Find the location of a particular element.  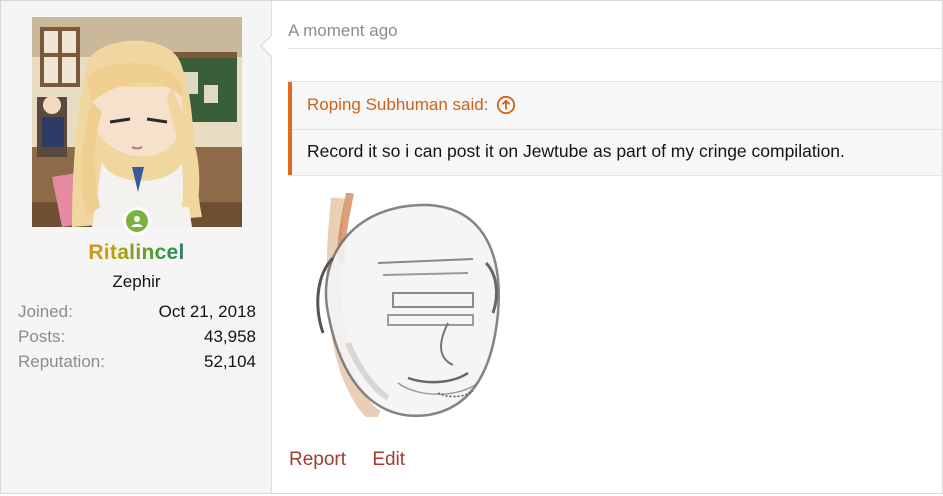

user-avatar is located at coordinates (137, 122).